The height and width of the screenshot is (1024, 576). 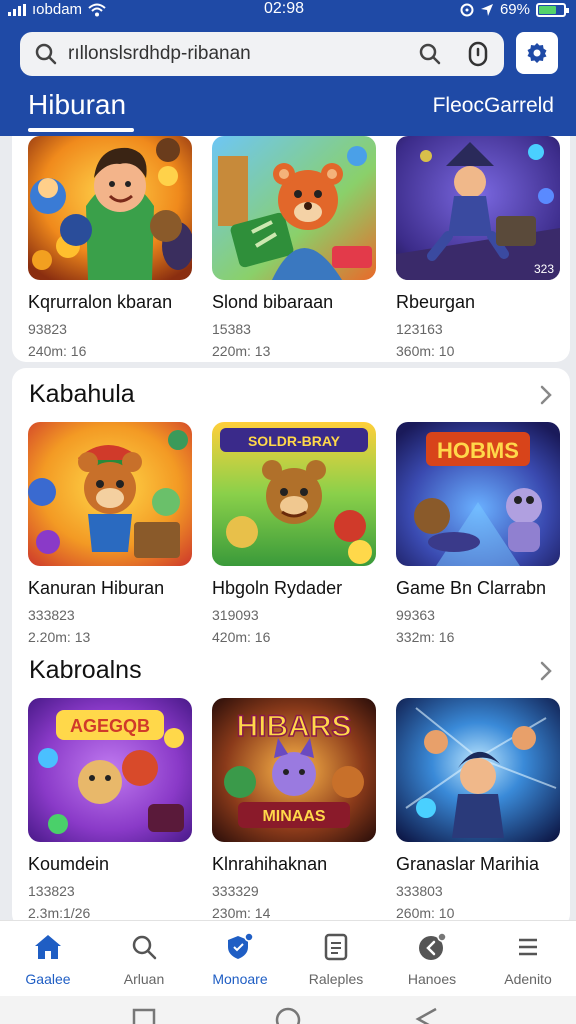 I want to click on settings-button, so click(x=537, y=53).